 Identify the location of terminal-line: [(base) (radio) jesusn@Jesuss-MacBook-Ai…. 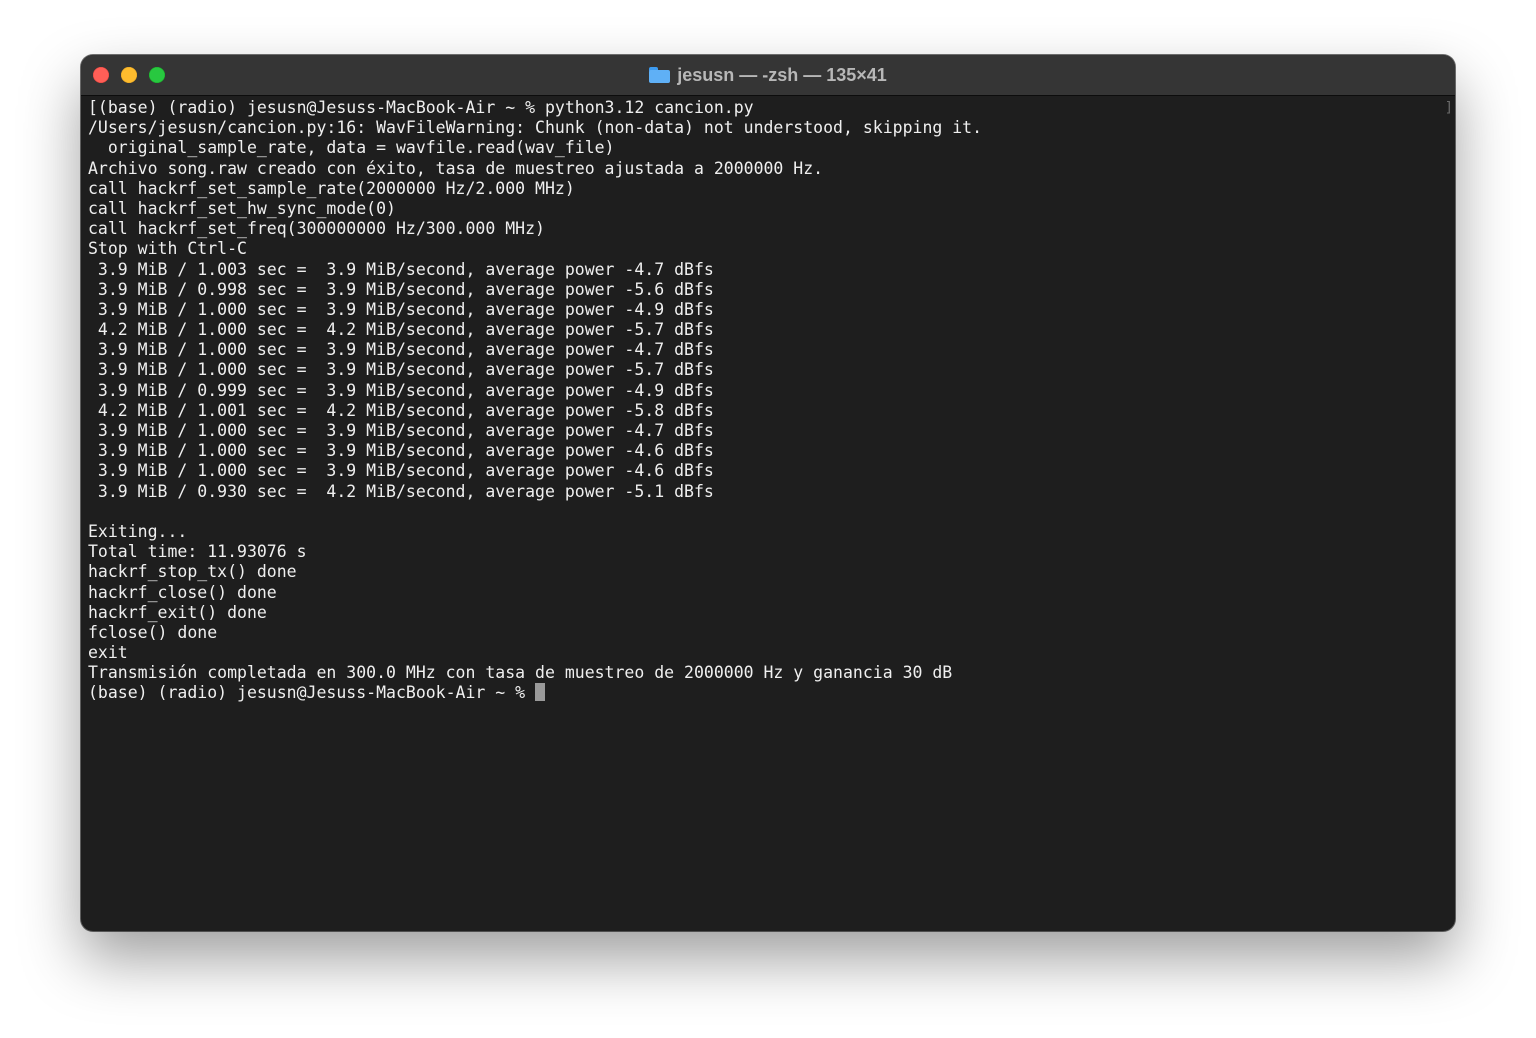
(421, 107).